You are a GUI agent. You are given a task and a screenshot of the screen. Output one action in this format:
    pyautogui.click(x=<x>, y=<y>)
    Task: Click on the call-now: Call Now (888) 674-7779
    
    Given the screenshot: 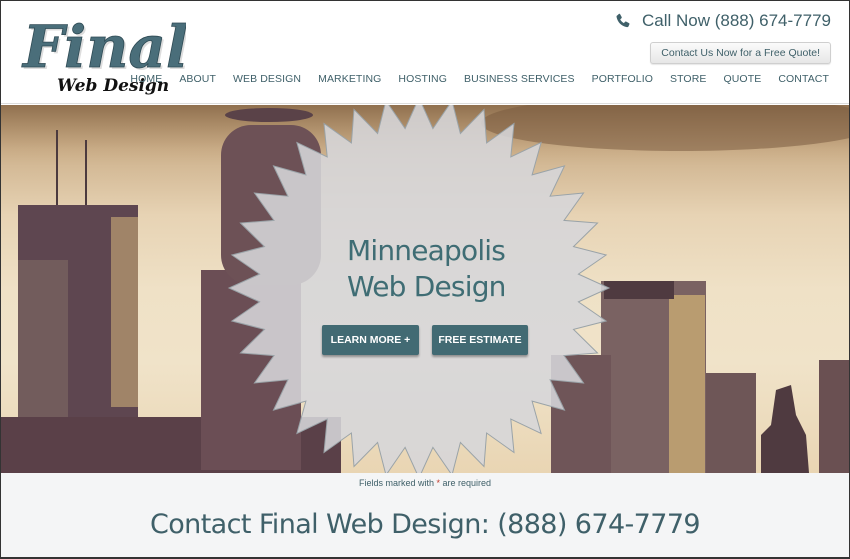 What is the action you would take?
    pyautogui.click(x=722, y=21)
    